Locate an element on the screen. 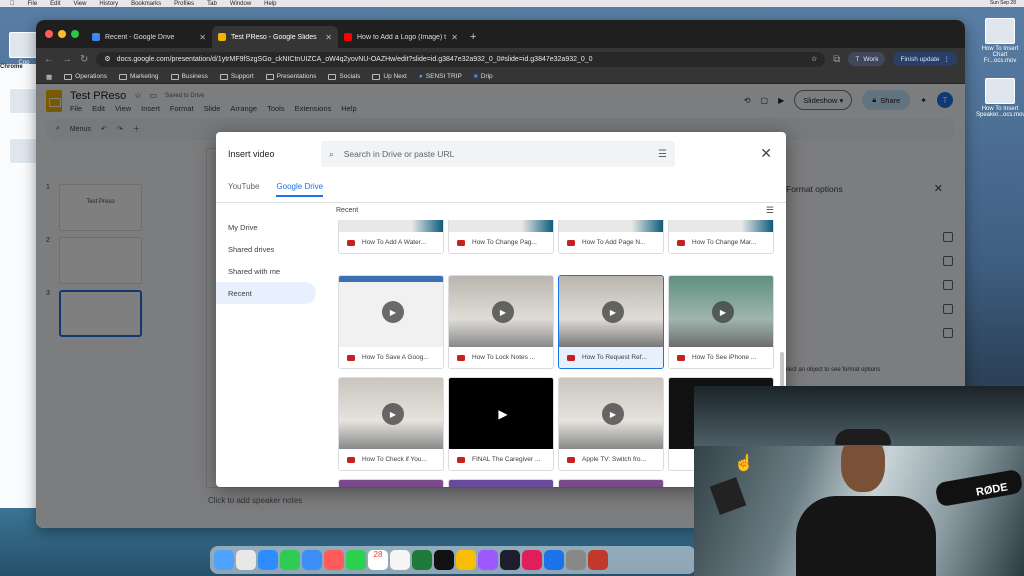 This screenshot has height=576, width=1024. launchpad-icon is located at coordinates (246, 560).